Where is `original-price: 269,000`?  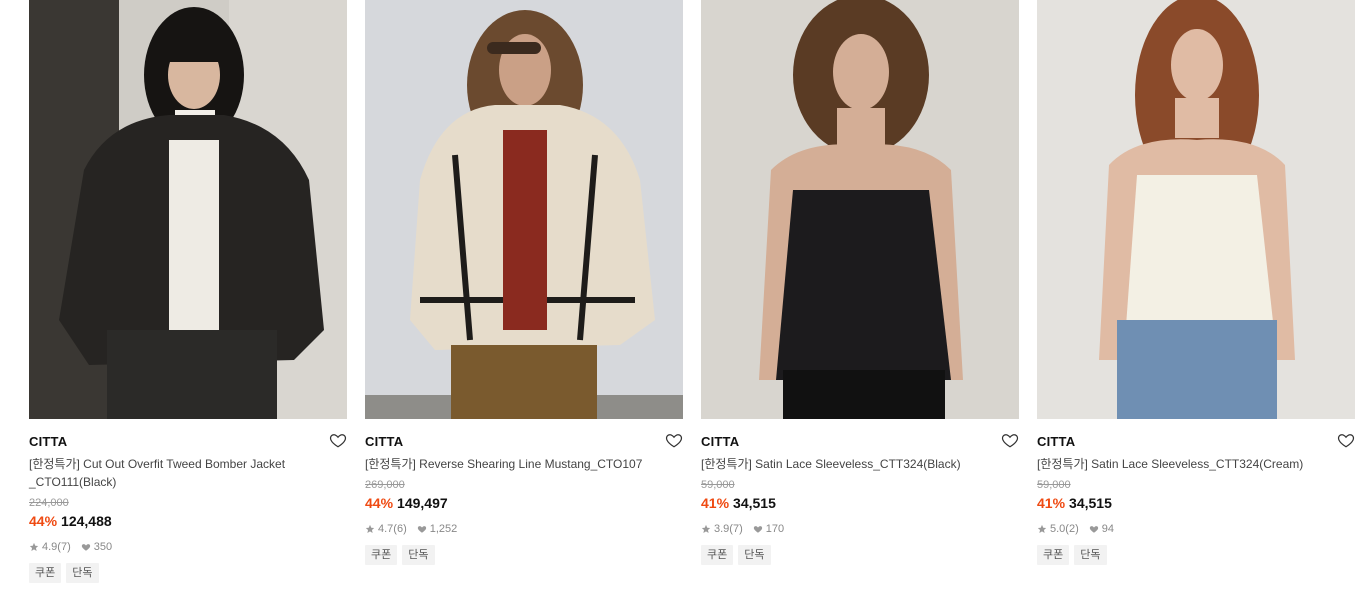 original-price: 269,000 is located at coordinates (385, 485).